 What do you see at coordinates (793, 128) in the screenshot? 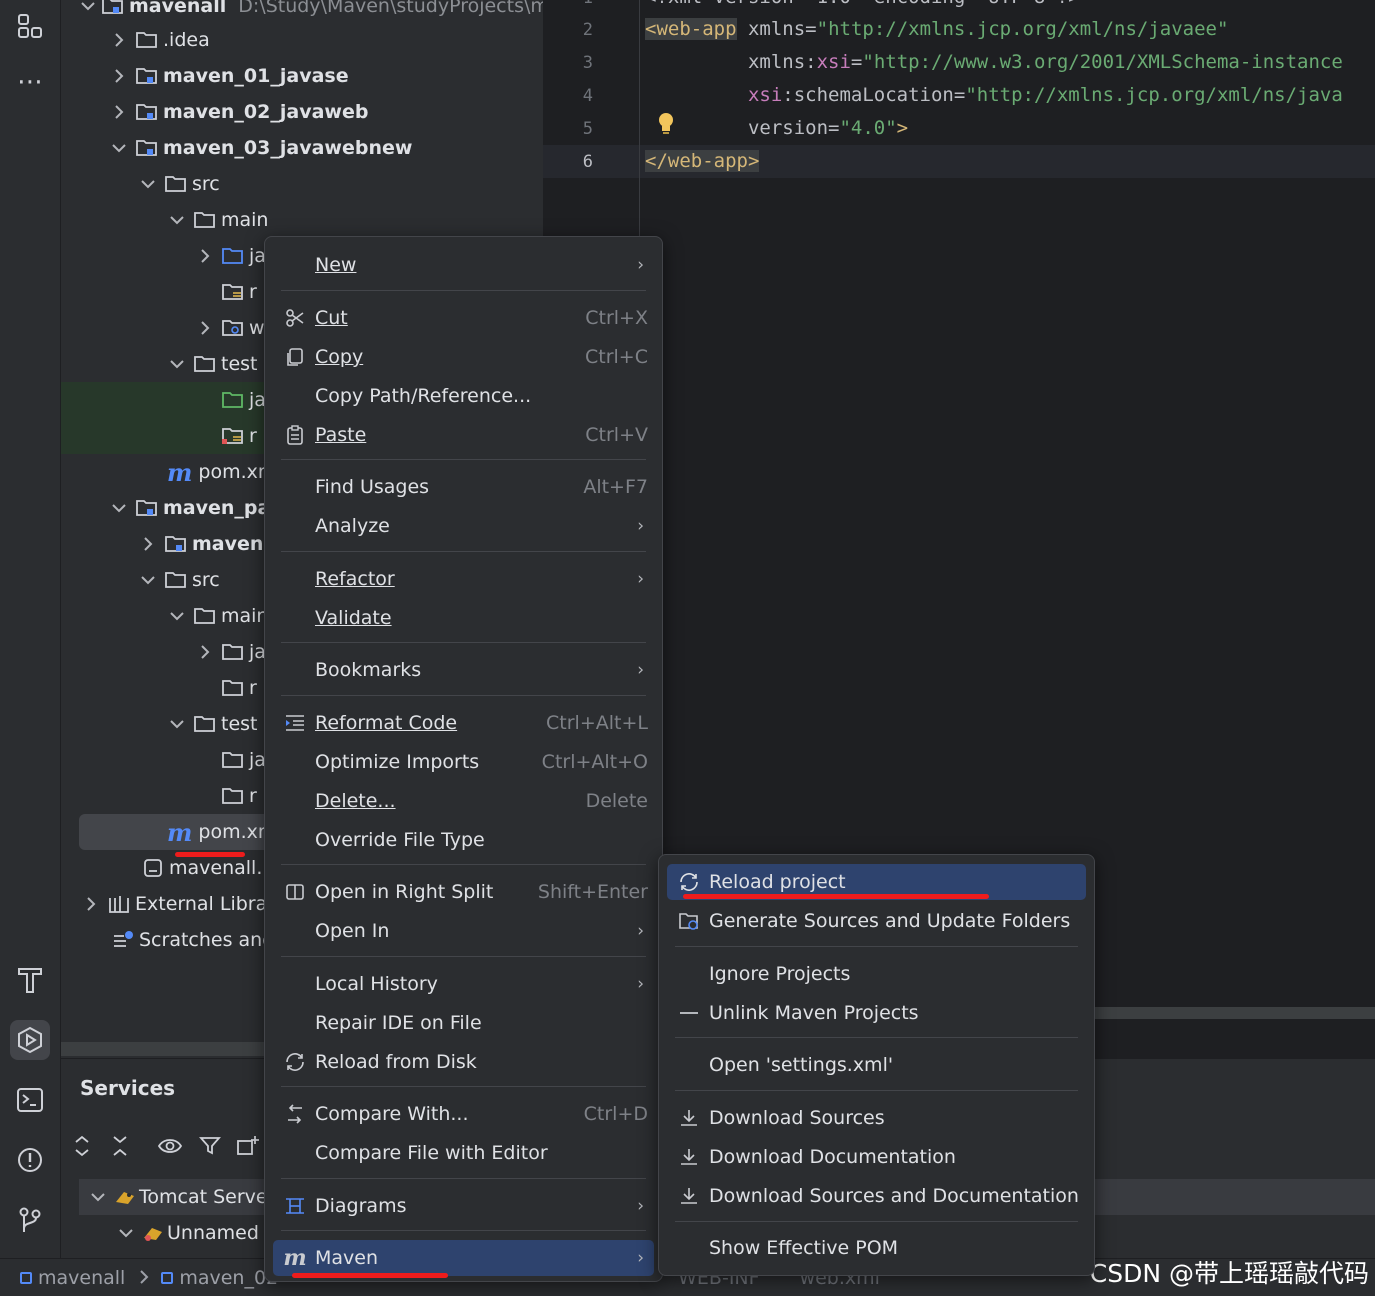
I see `xml-attr: version=` at bounding box center [793, 128].